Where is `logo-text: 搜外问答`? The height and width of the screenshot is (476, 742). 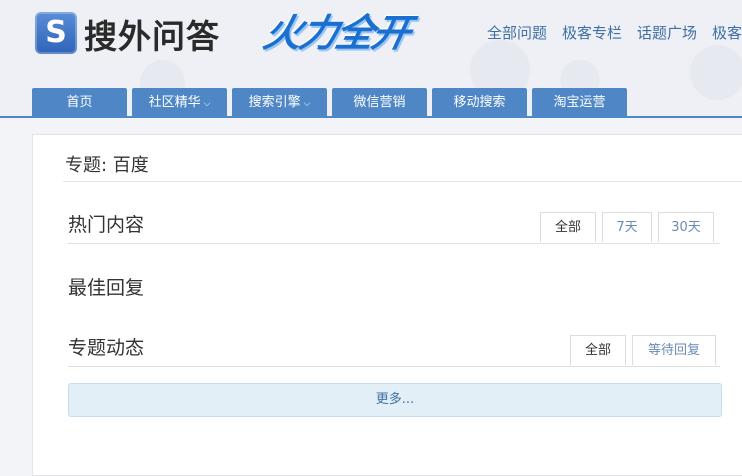
logo-text: 搜外问答 is located at coordinates (152, 34).